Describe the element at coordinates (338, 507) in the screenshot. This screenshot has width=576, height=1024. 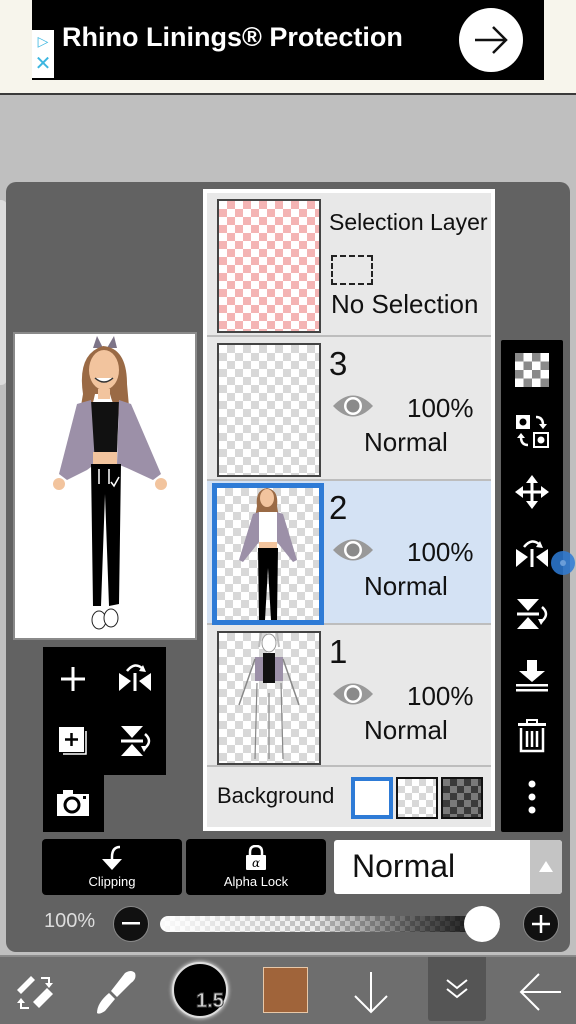
I see `layer-number: 2` at that location.